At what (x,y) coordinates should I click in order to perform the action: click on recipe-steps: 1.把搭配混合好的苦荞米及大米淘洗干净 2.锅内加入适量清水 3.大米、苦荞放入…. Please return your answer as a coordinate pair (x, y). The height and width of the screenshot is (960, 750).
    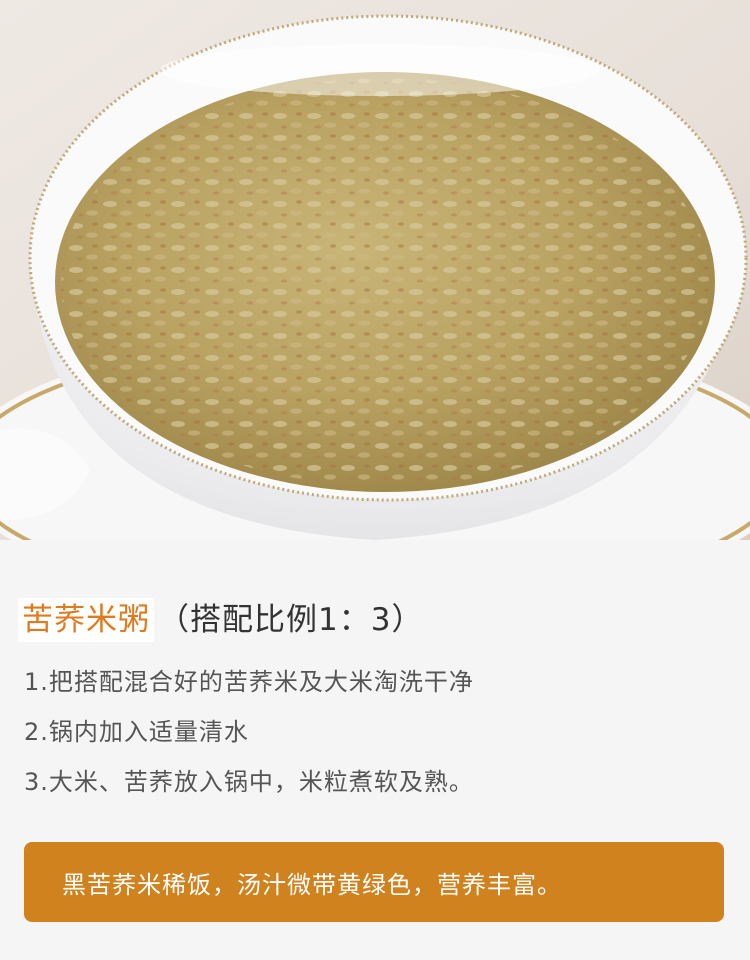
    Looking at the image, I should click on (249, 741).